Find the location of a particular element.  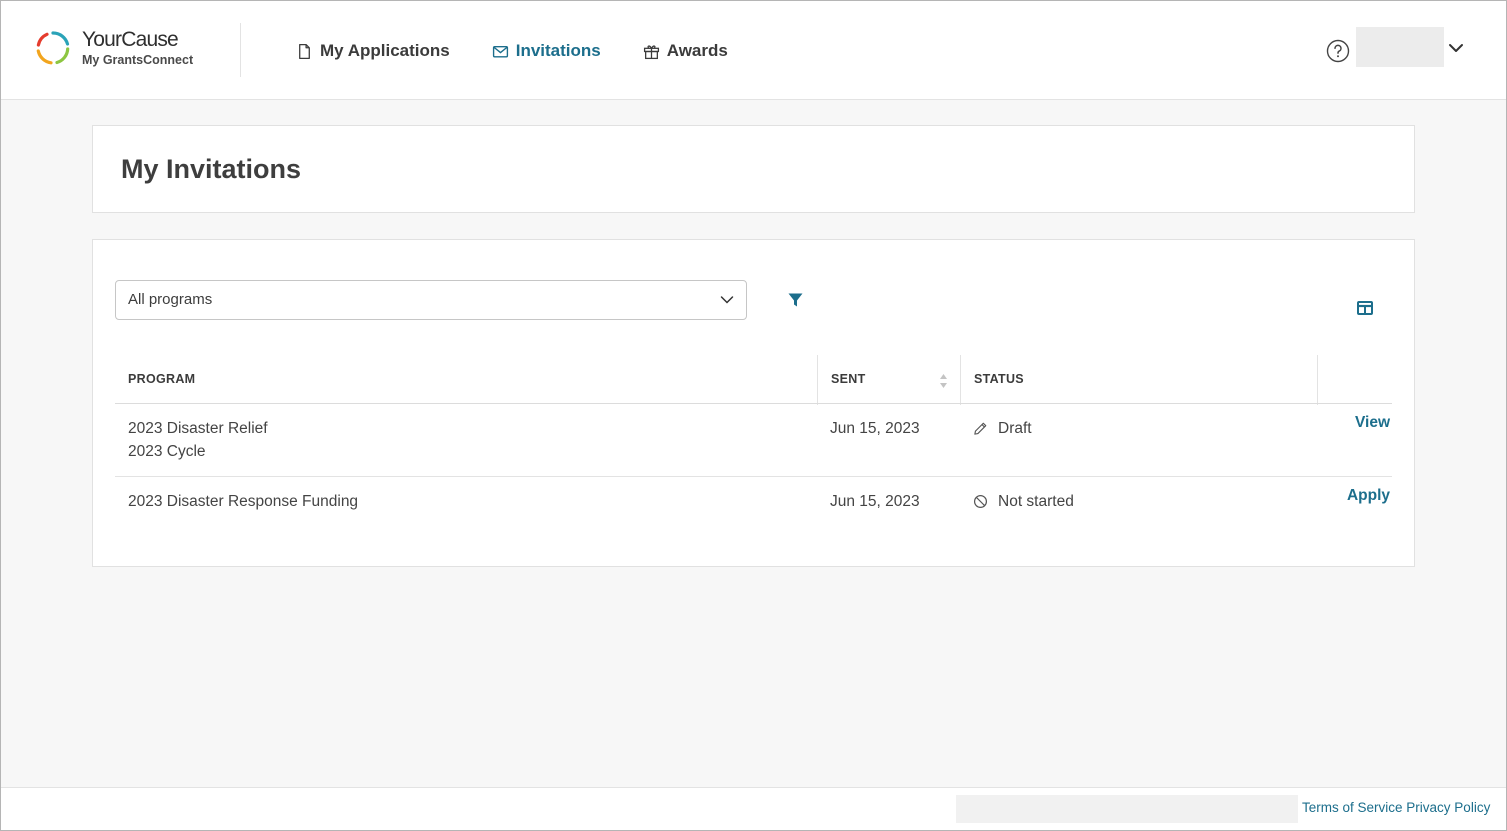

page-title-card: My Invitations is located at coordinates (753, 169).